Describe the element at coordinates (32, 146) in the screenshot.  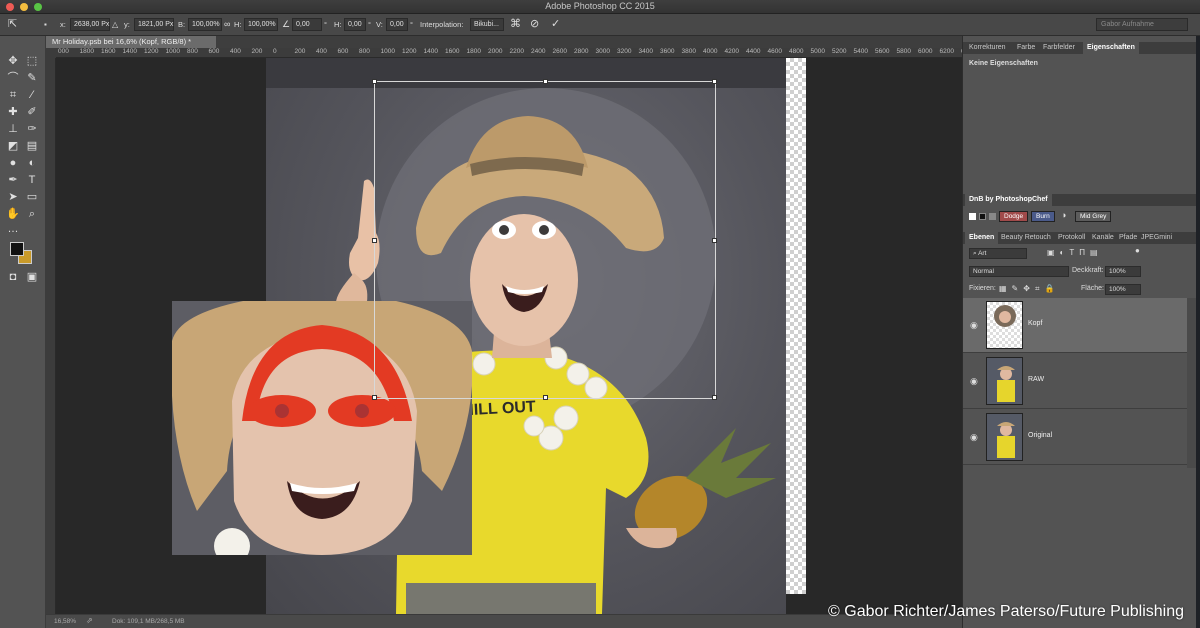
I see `gradient-tool-icon: ▤` at that location.